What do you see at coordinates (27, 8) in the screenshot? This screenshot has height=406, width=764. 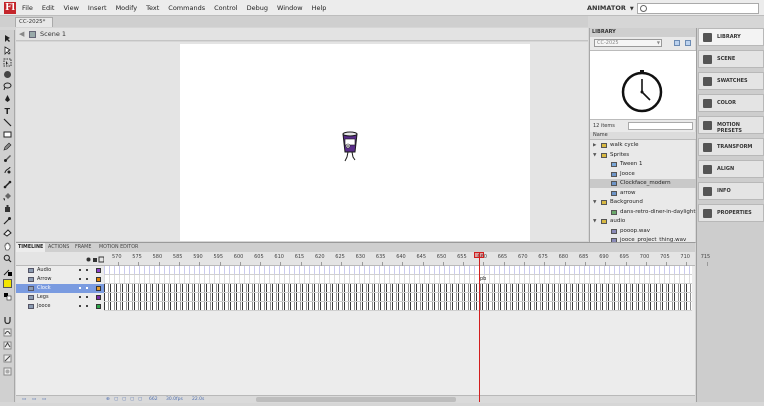 I see `menu-file: File` at bounding box center [27, 8].